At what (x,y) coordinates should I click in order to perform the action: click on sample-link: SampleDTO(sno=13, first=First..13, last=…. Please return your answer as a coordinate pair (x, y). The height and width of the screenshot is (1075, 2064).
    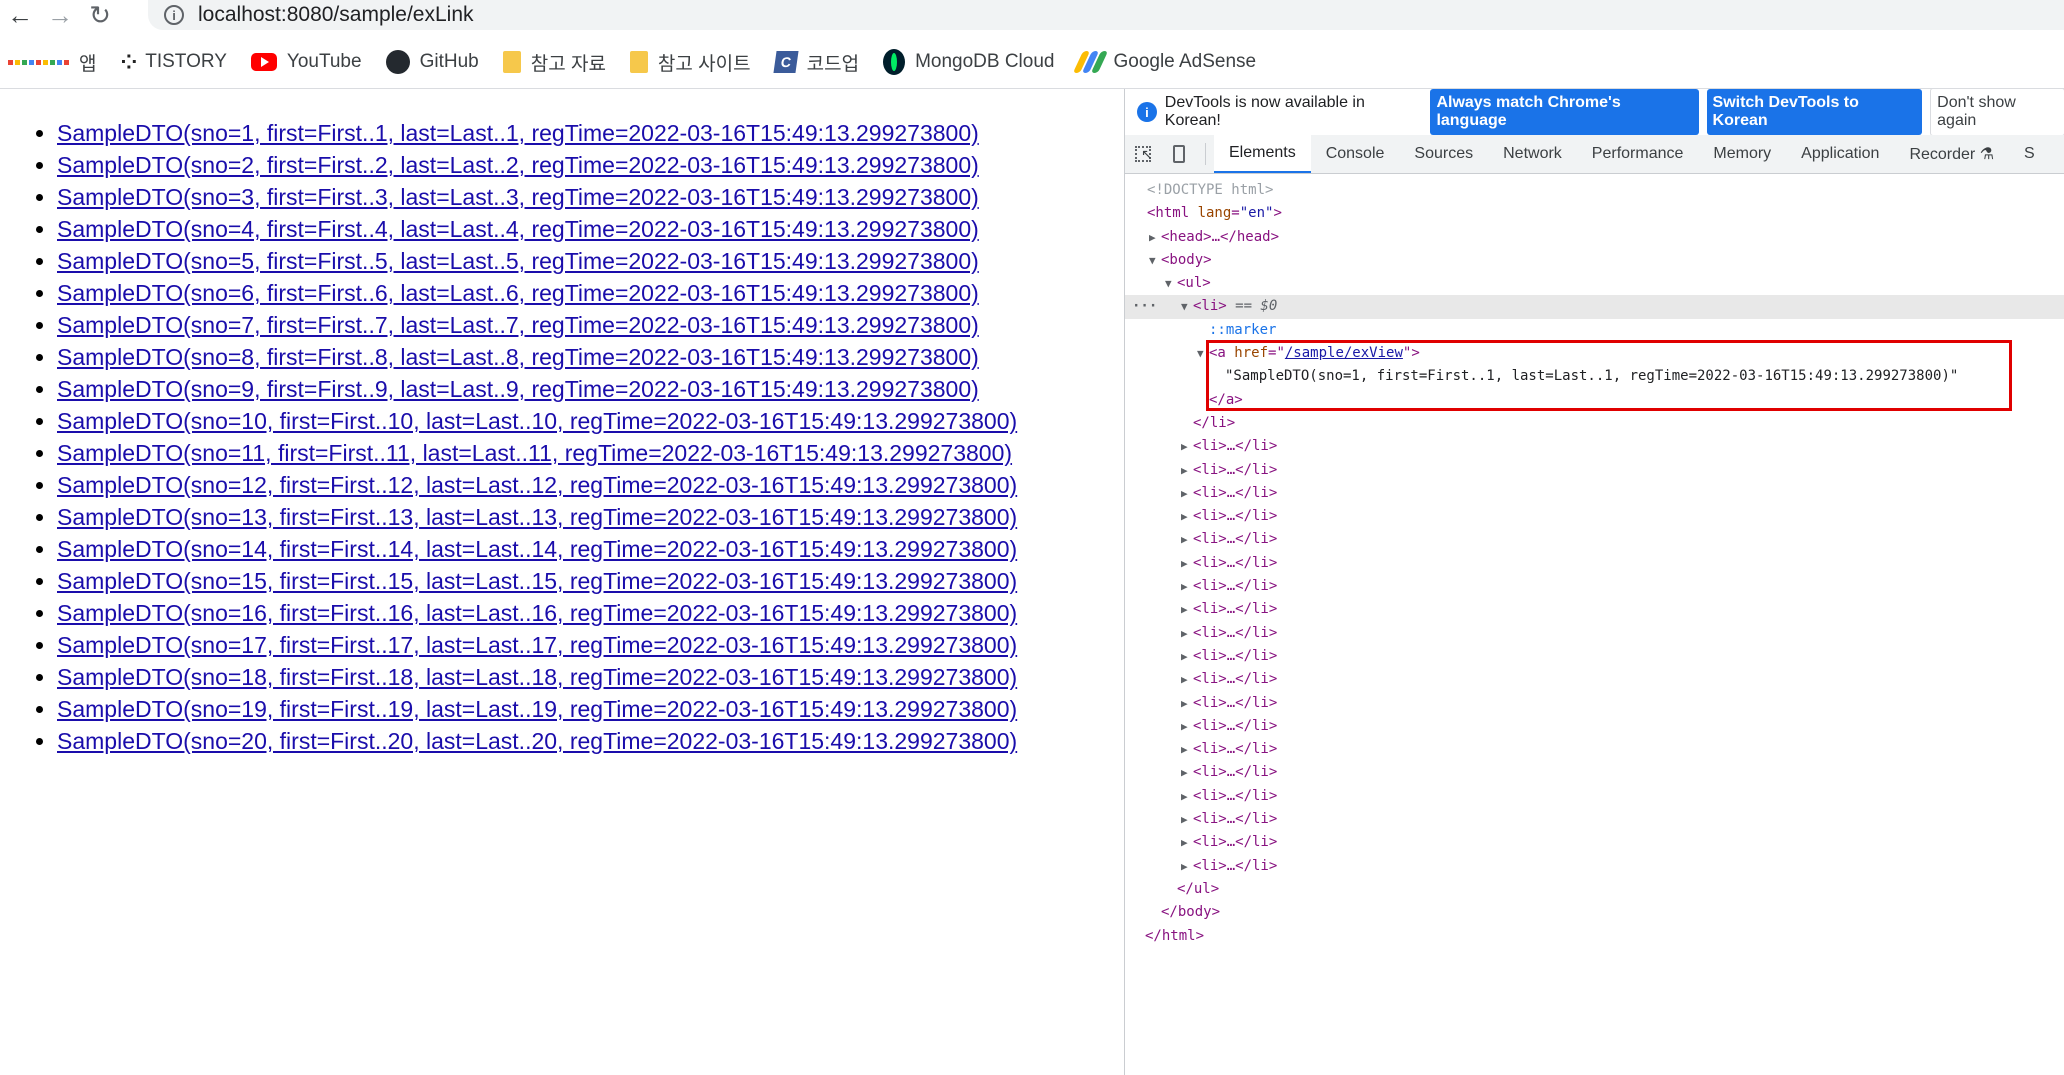
    Looking at the image, I should click on (537, 517).